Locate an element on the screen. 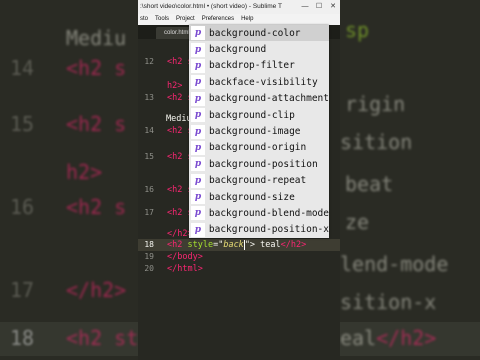 This screenshot has height=360, width=480. code-line: h2> is located at coordinates (175, 86).